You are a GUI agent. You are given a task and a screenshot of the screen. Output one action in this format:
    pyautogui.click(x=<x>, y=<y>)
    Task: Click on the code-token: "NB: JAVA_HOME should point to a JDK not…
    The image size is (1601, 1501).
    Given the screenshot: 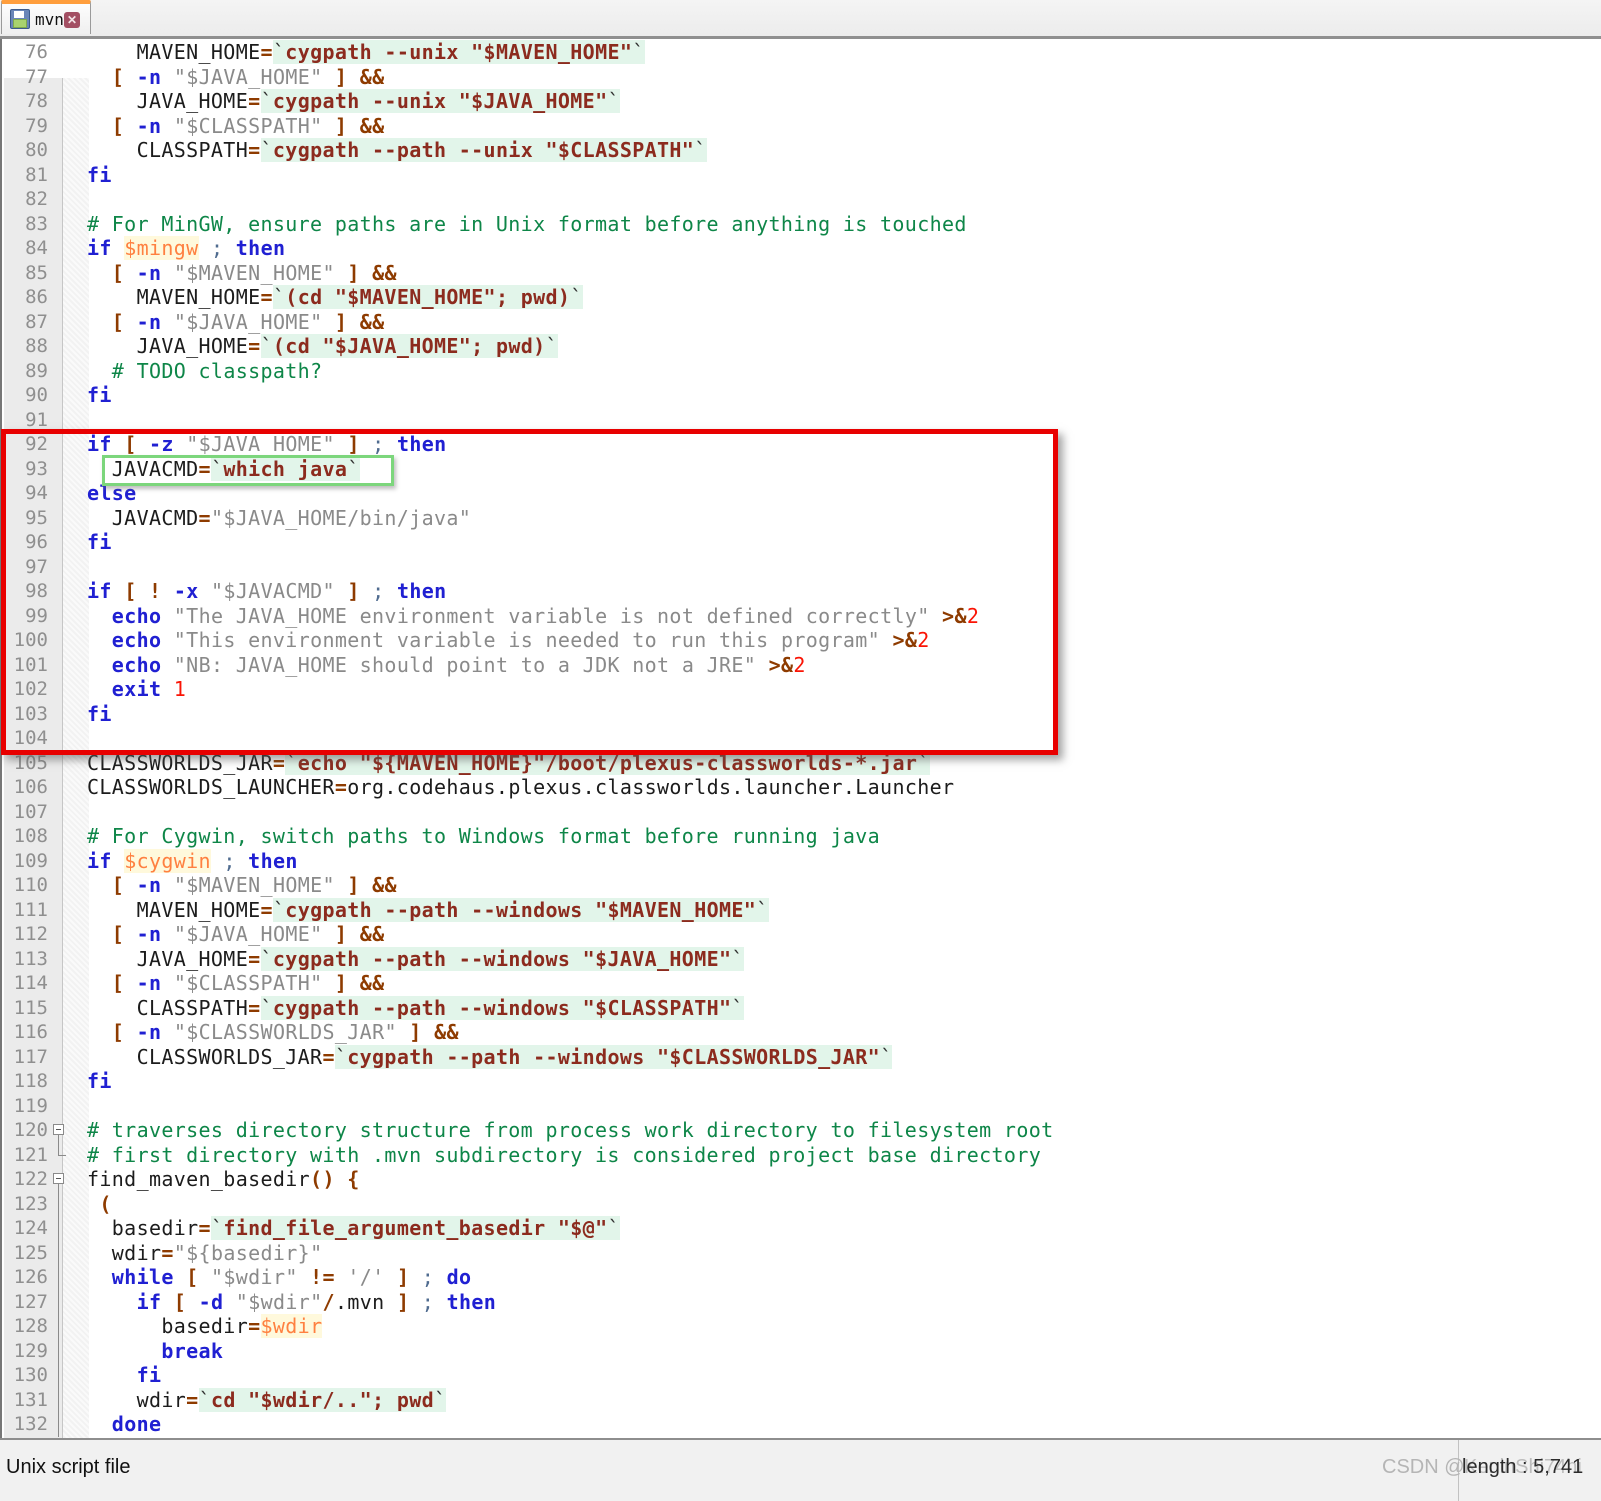 What is the action you would take?
    pyautogui.click(x=465, y=664)
    